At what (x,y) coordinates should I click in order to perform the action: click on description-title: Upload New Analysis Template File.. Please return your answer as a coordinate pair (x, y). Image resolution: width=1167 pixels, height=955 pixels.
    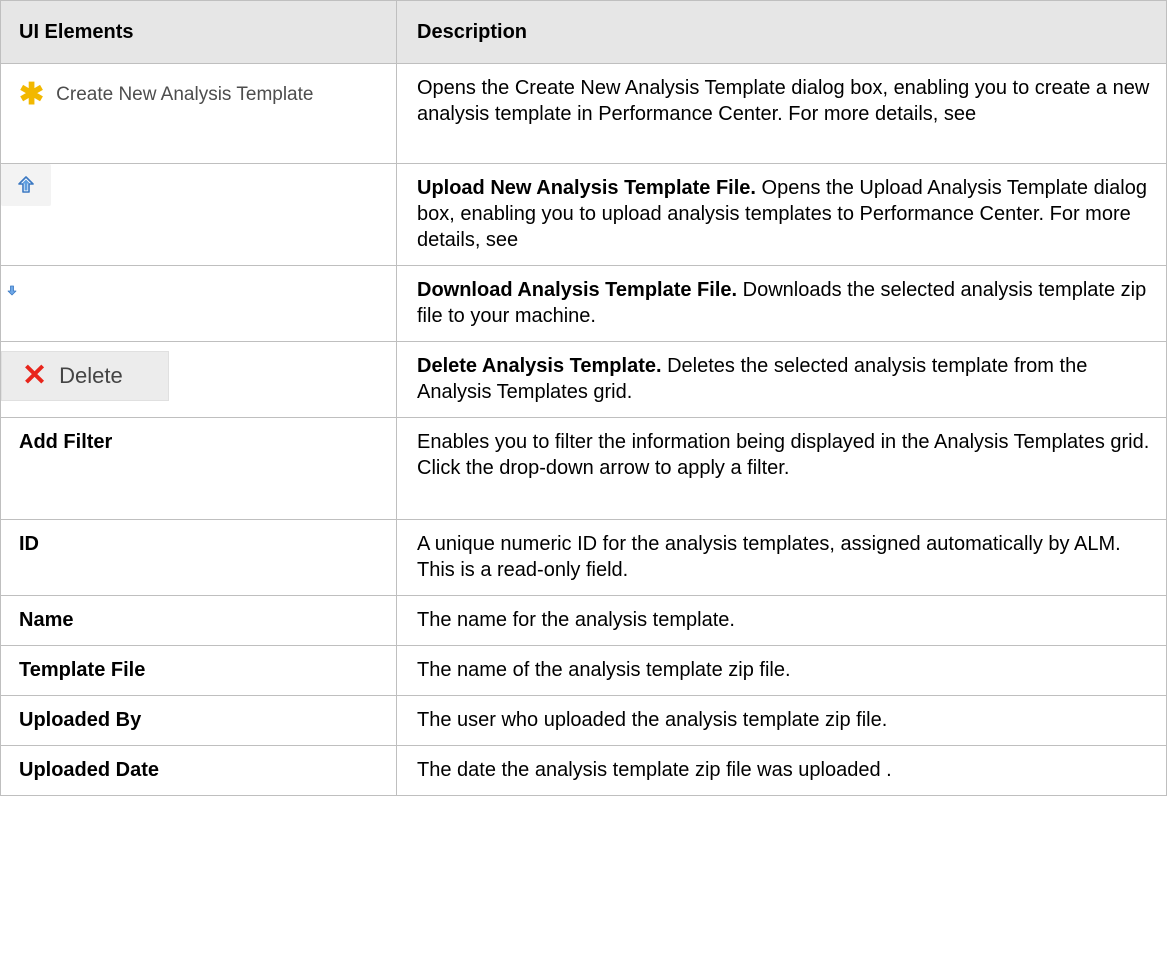
    Looking at the image, I should click on (586, 188).